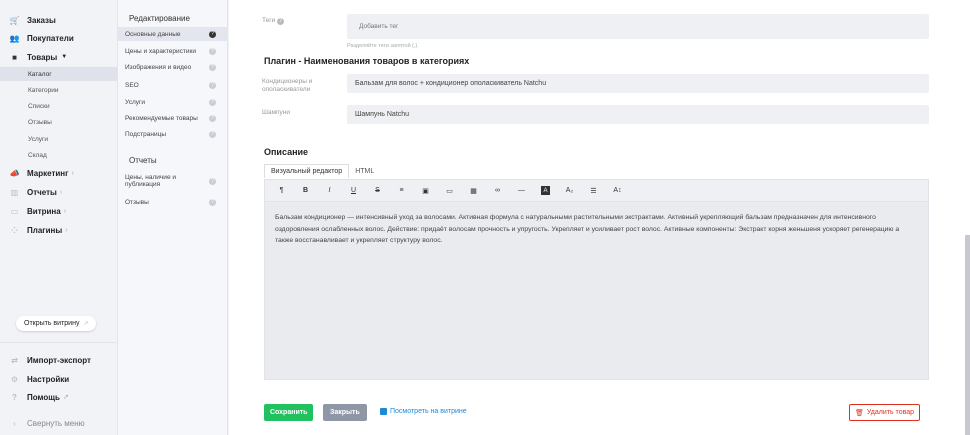  What do you see at coordinates (14, 192) in the screenshot?
I see `chart-icon: ▥` at bounding box center [14, 192].